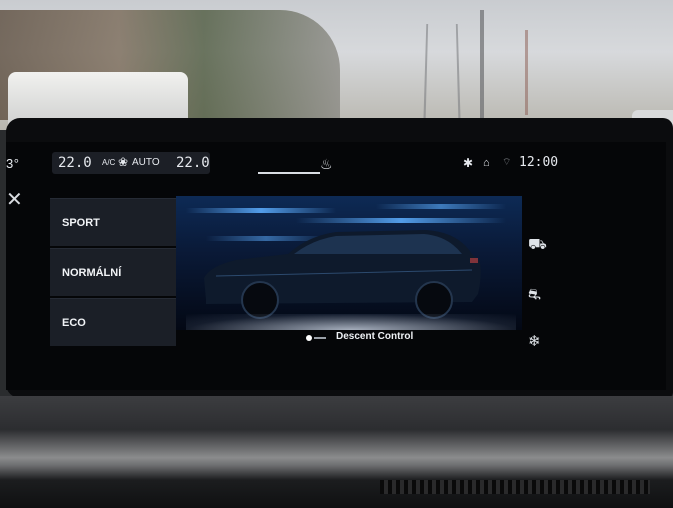 The width and height of the screenshot is (673, 508). Describe the element at coordinates (326, 164) in the screenshot. I see `seat-heater-icon: ♨` at that location.